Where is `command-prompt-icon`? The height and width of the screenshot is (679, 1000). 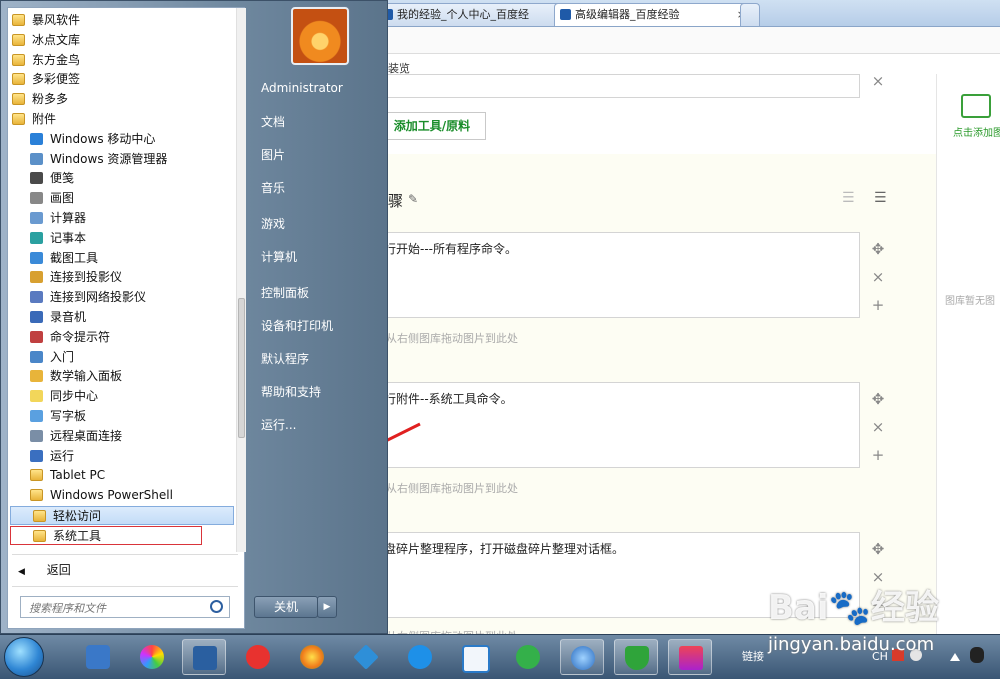 command-prompt-icon is located at coordinates (36, 336).